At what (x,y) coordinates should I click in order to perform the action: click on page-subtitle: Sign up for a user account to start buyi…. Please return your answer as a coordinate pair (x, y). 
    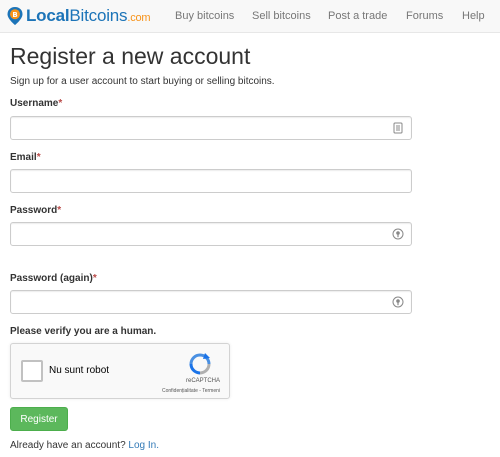
    Looking at the image, I should click on (142, 81).